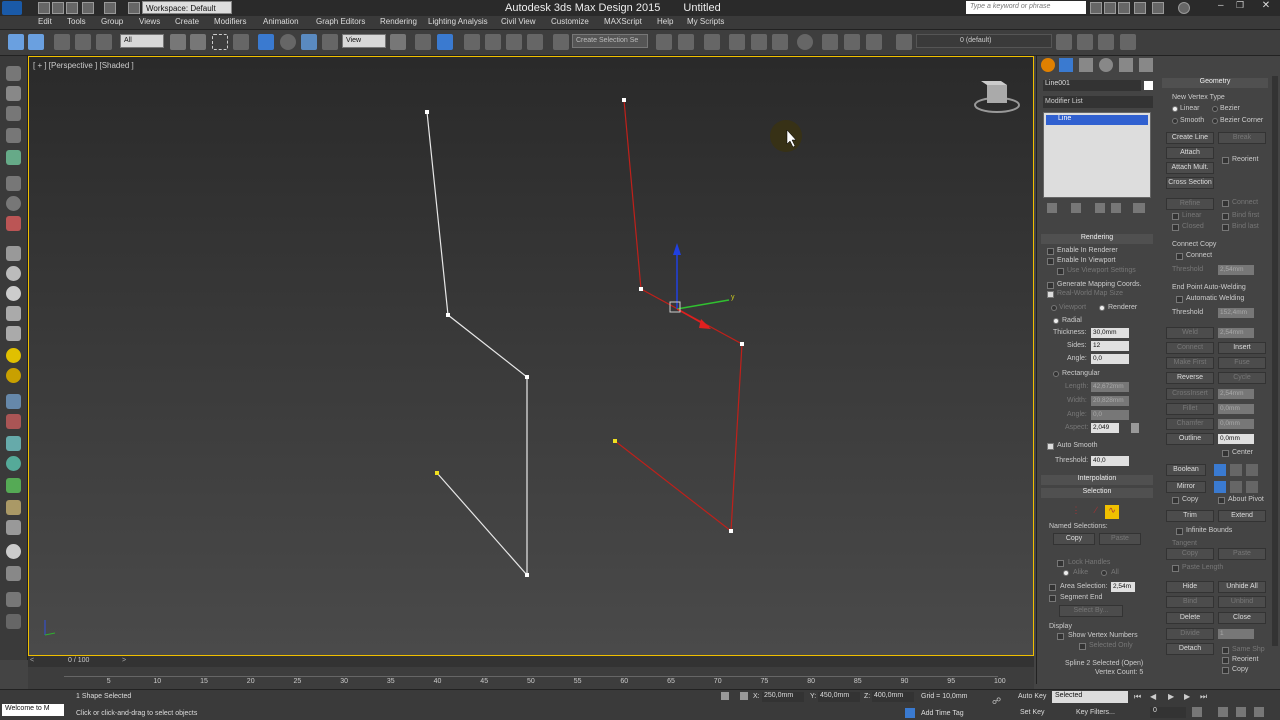  I want to click on bottom-tool-icon, so click(13, 599).